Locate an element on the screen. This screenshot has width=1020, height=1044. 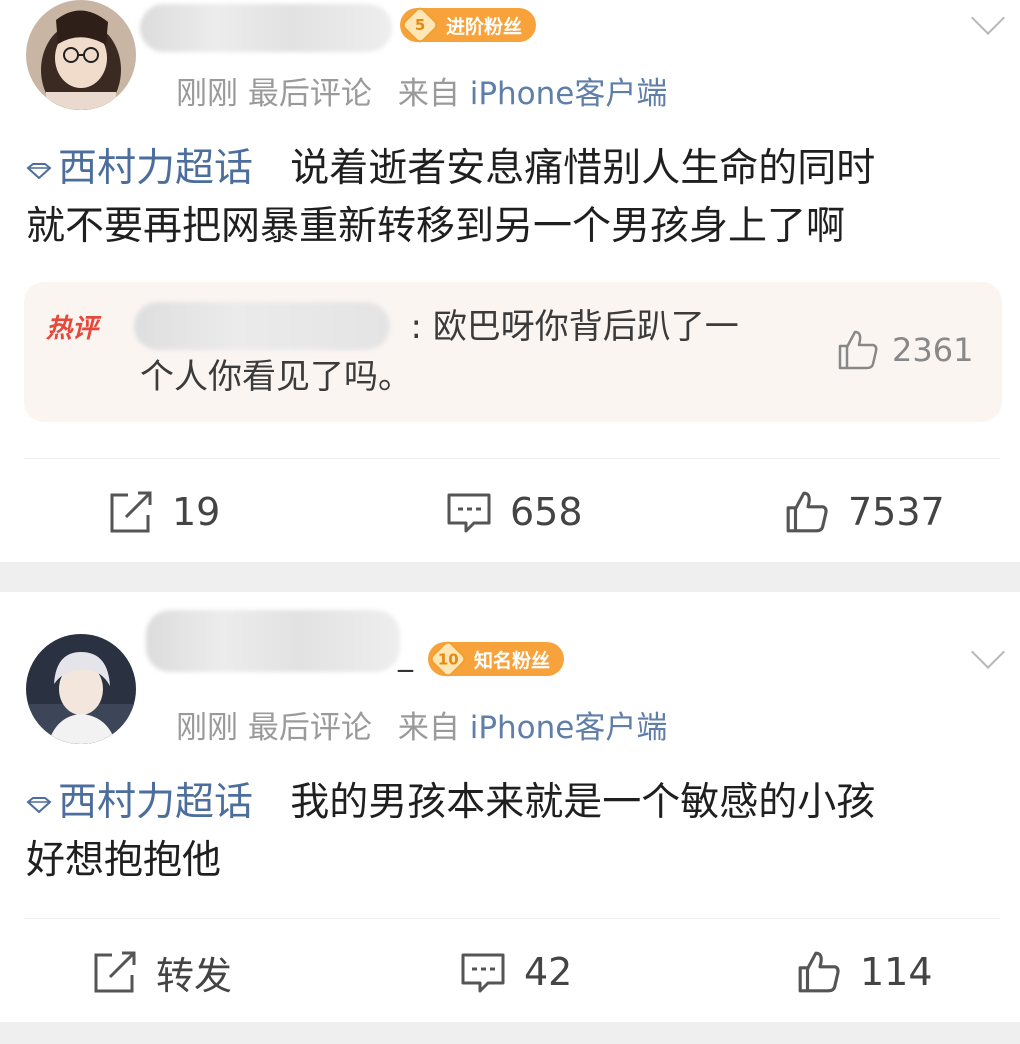
comment-button: 42 is located at coordinates (516, 972).